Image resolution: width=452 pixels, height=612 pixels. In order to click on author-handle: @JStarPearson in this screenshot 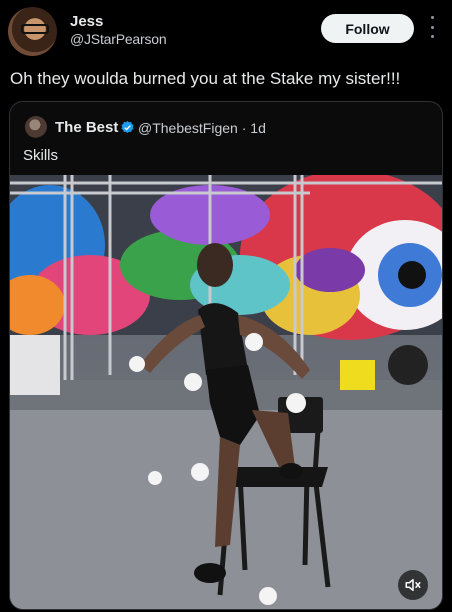, I will do `click(118, 39)`.